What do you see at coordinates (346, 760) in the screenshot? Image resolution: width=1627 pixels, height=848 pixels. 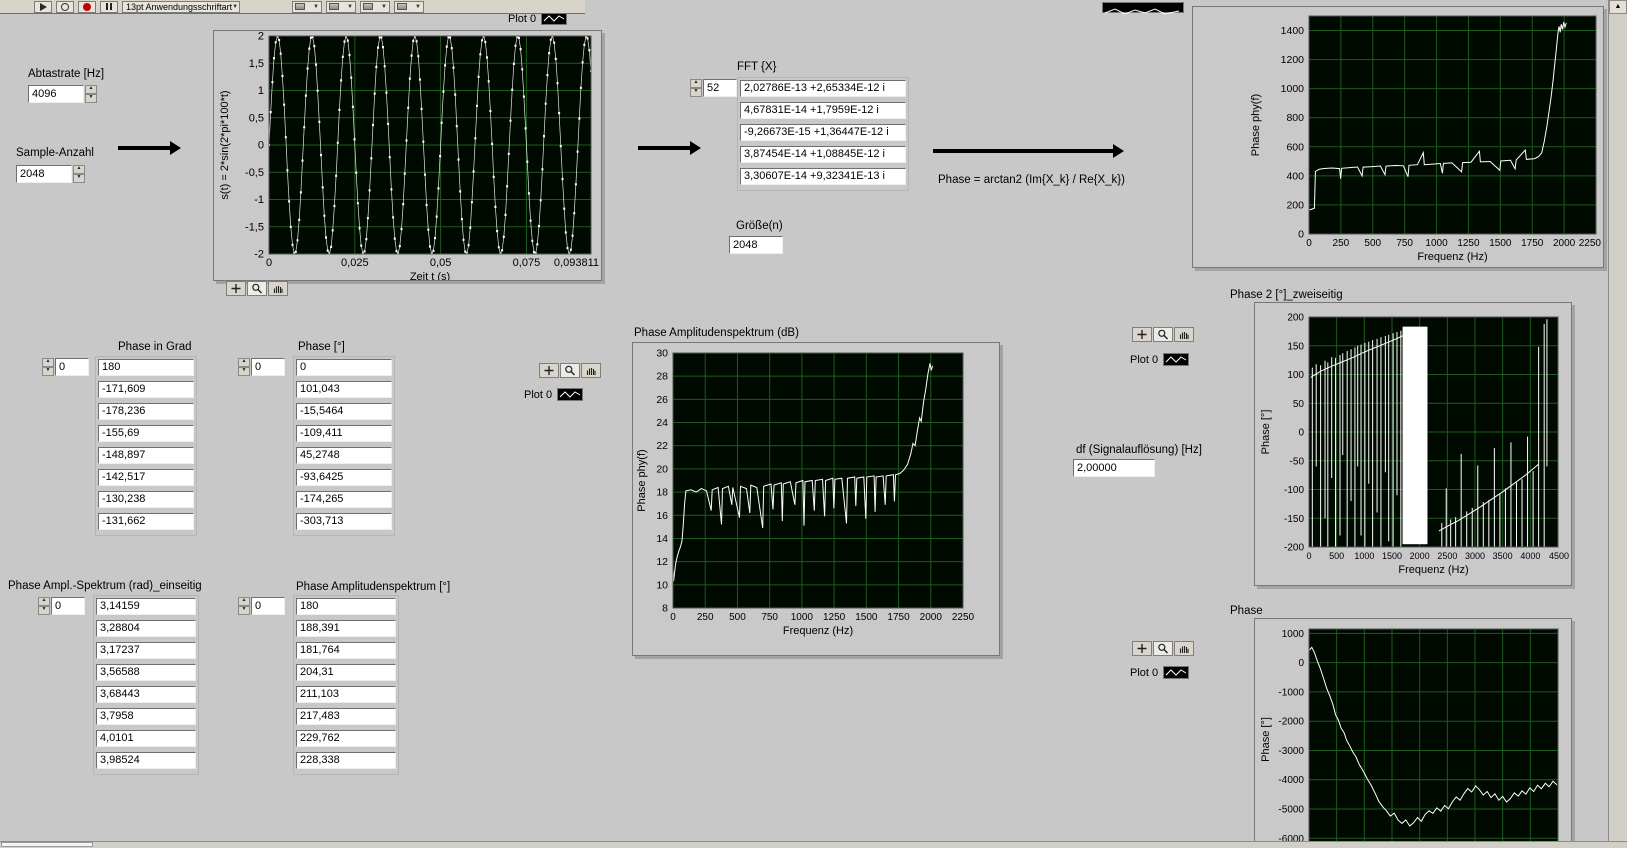 I see `array-element: 228,338` at bounding box center [346, 760].